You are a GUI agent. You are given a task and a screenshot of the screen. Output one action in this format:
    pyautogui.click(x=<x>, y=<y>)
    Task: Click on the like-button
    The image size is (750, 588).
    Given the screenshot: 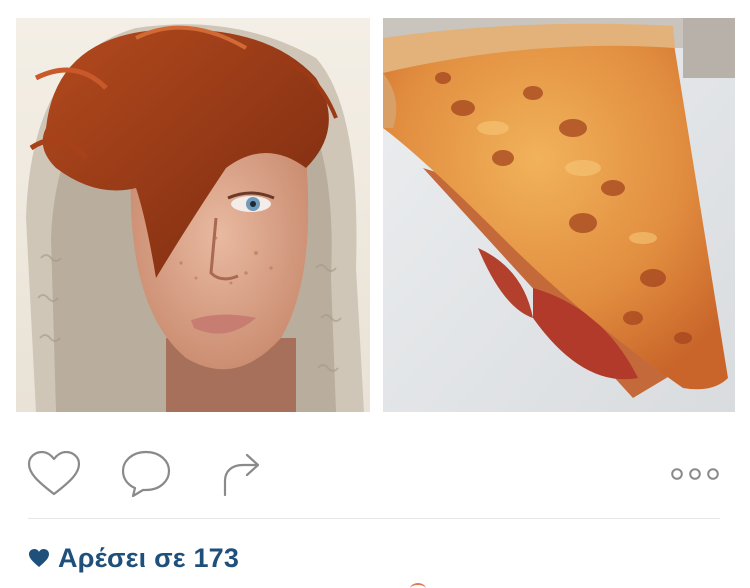 What is the action you would take?
    pyautogui.click(x=54, y=474)
    